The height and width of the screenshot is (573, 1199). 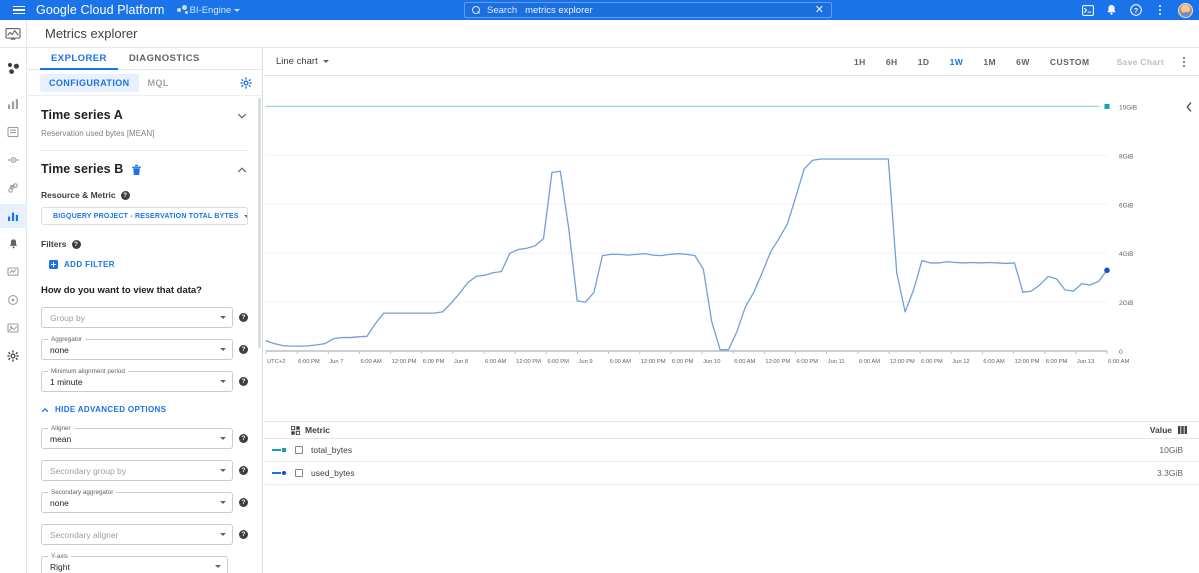 I want to click on secondary-group-by-select: Secondary group by, so click(x=137, y=470).